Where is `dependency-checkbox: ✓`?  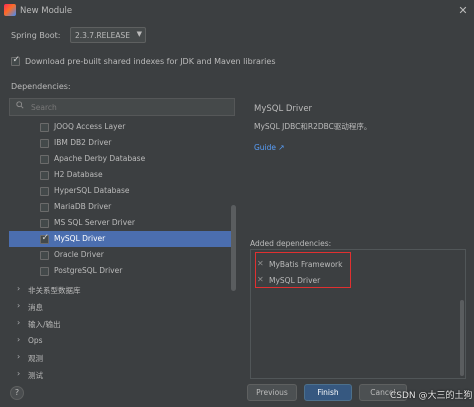
dependency-checkbox: ✓ is located at coordinates (45, 238).